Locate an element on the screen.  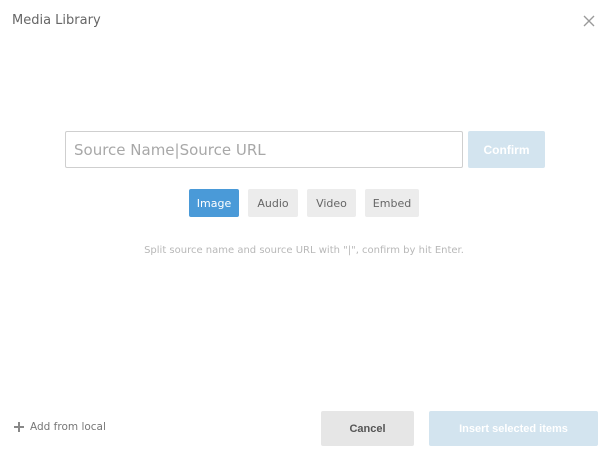
dialog-title: Media Library is located at coordinates (56, 20).